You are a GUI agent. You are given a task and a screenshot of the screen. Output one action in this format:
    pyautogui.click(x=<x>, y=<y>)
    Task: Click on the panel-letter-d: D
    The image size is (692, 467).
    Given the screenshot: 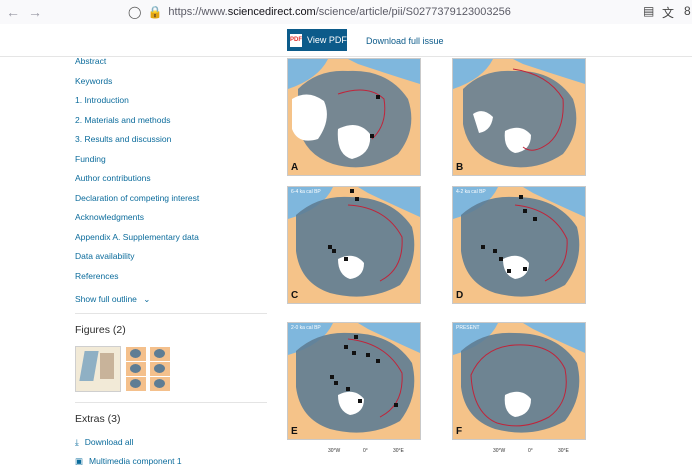 What is the action you would take?
    pyautogui.click(x=460, y=295)
    